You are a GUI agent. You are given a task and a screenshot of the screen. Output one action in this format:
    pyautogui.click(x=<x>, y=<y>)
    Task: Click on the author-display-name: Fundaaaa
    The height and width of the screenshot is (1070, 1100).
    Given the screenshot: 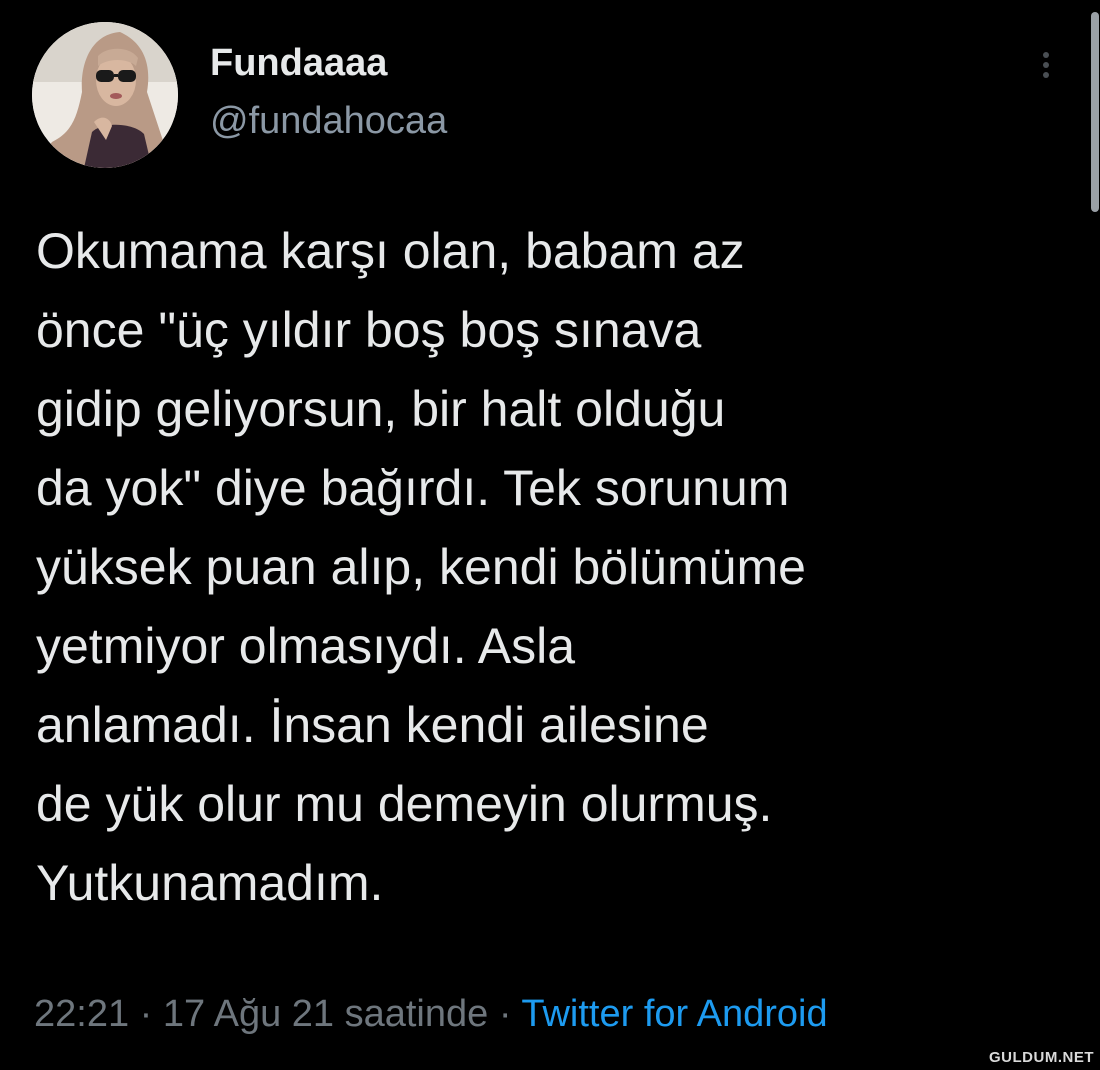 What is the action you would take?
    pyautogui.click(x=328, y=63)
    